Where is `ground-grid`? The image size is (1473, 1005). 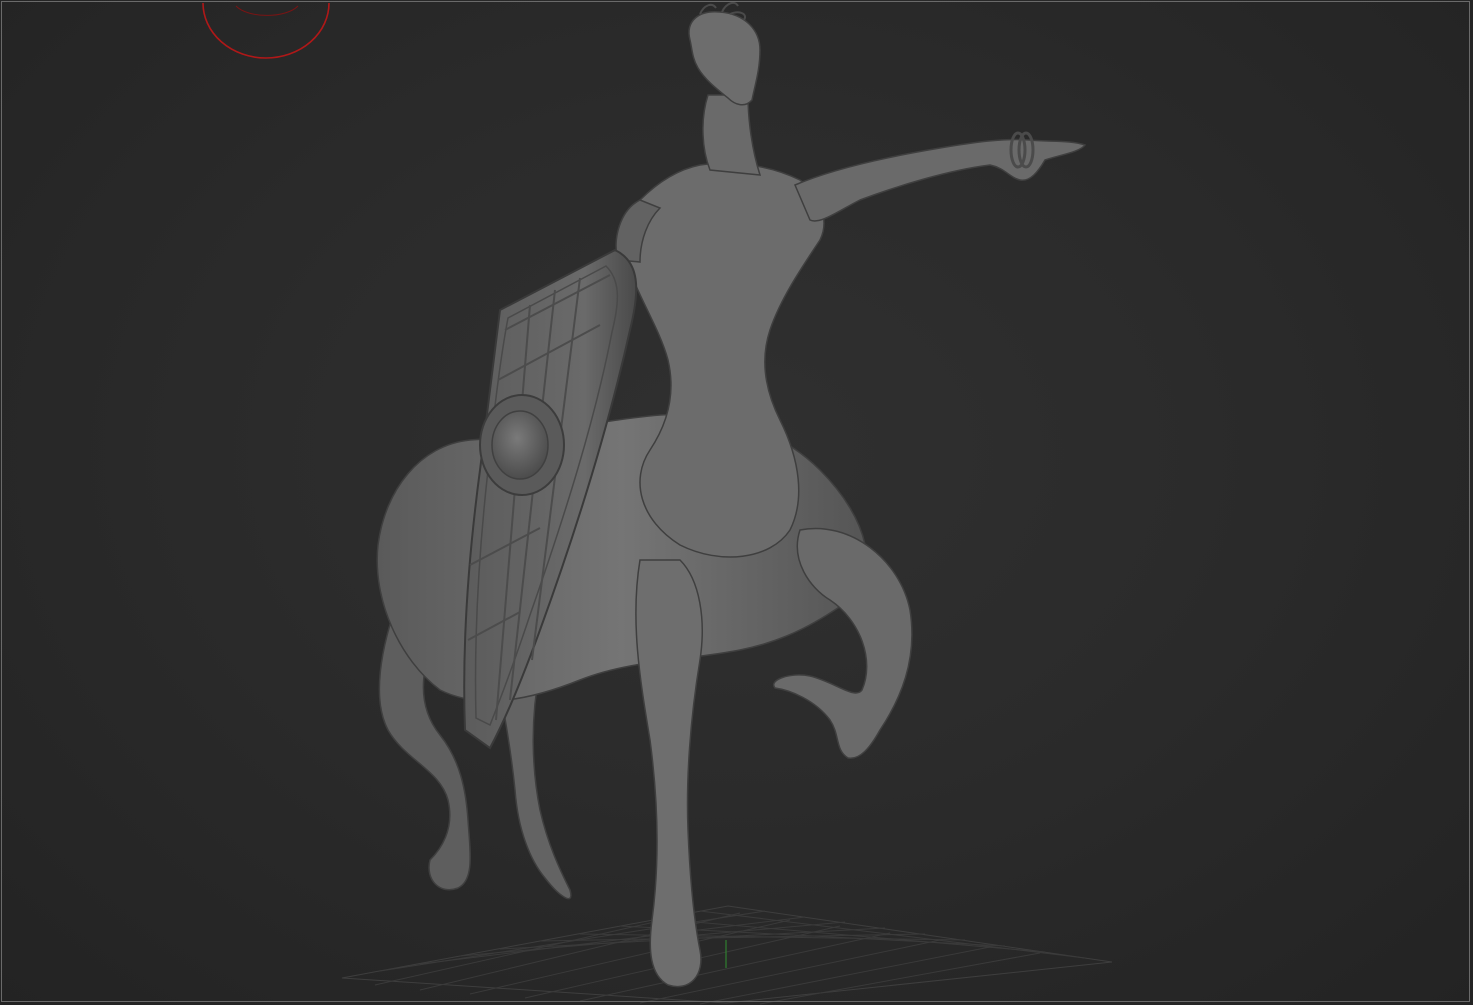
ground-grid is located at coordinates (727, 955).